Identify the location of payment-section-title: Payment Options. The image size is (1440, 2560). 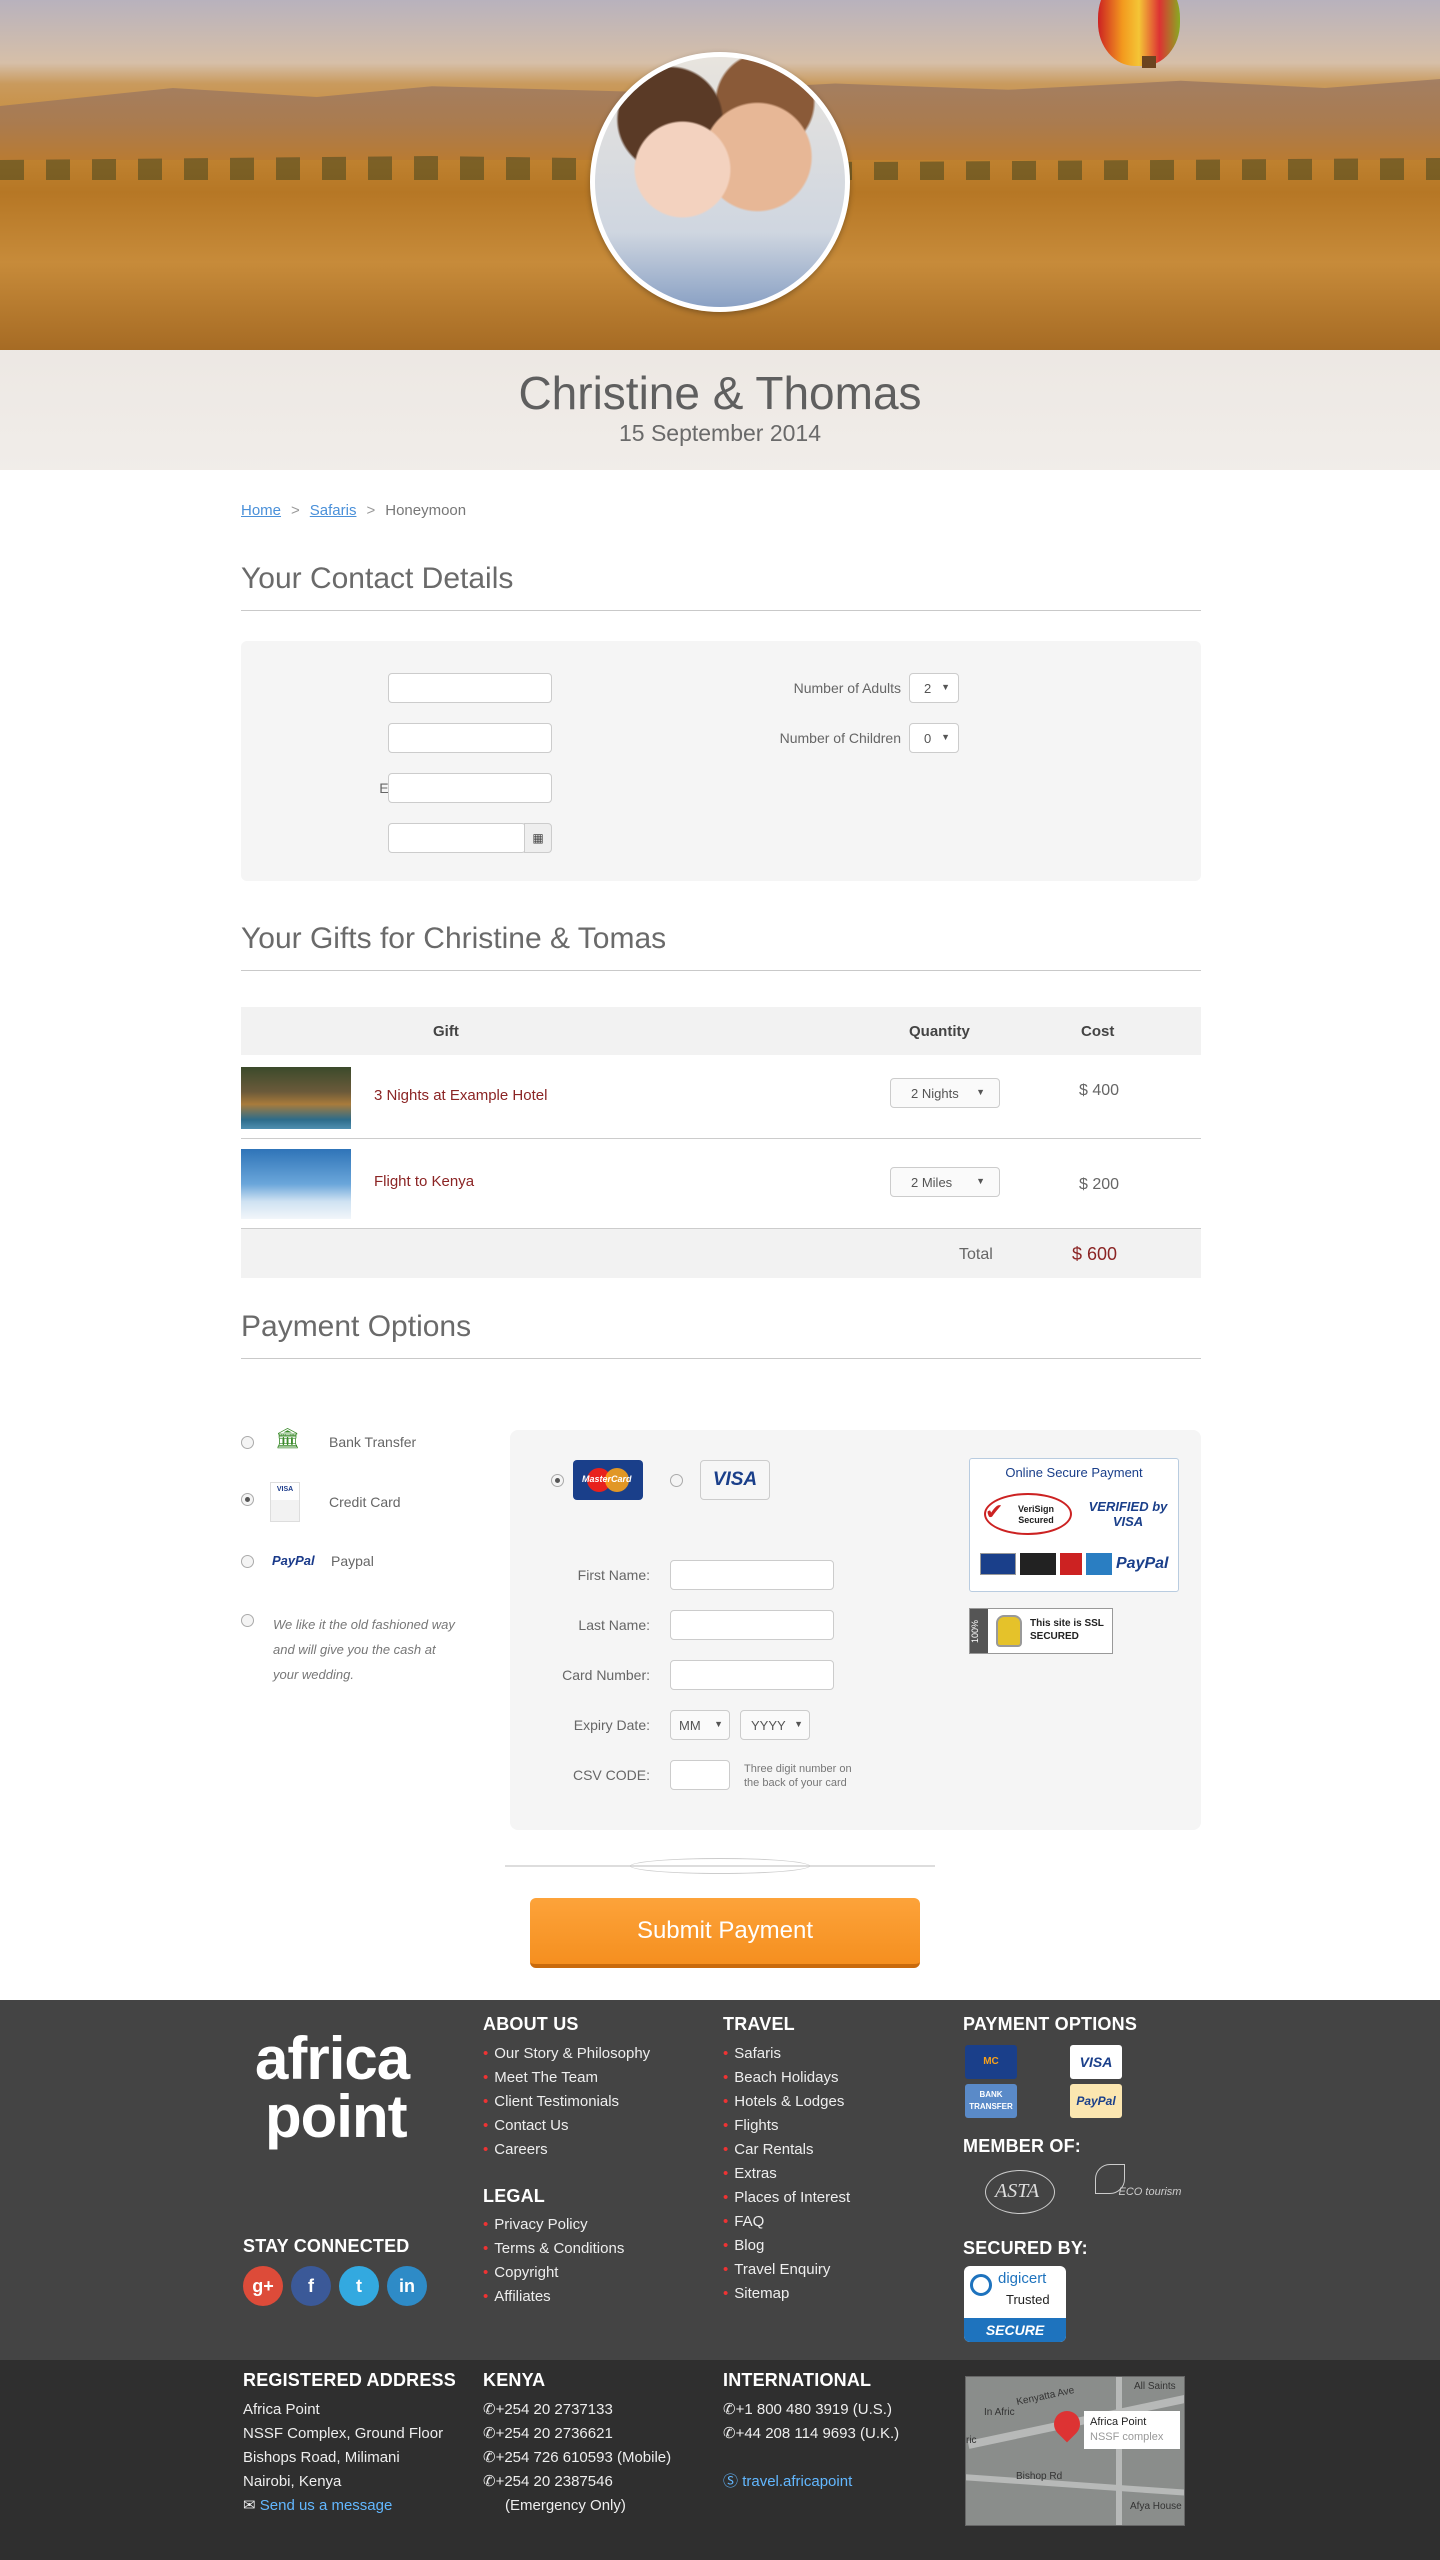
(356, 1326).